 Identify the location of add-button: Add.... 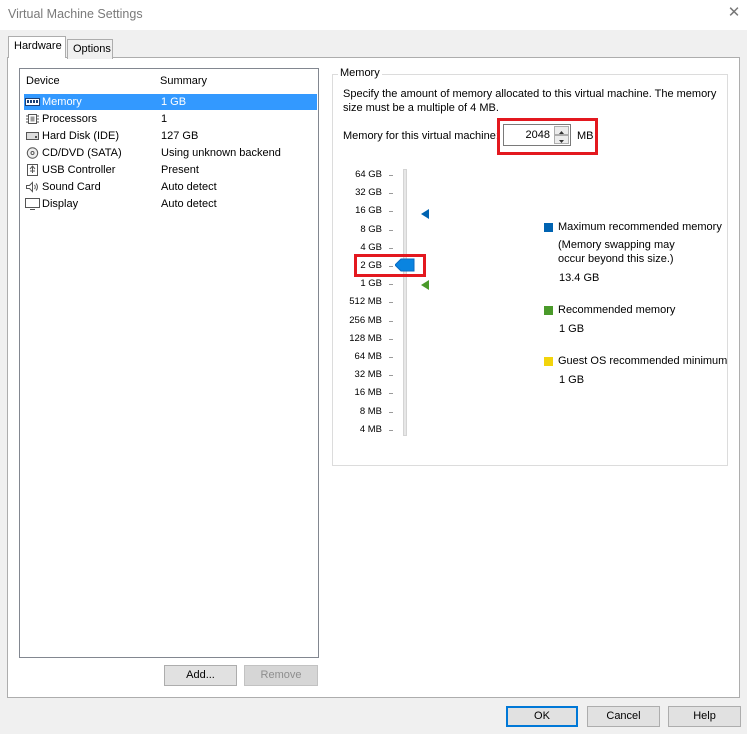
(200, 675).